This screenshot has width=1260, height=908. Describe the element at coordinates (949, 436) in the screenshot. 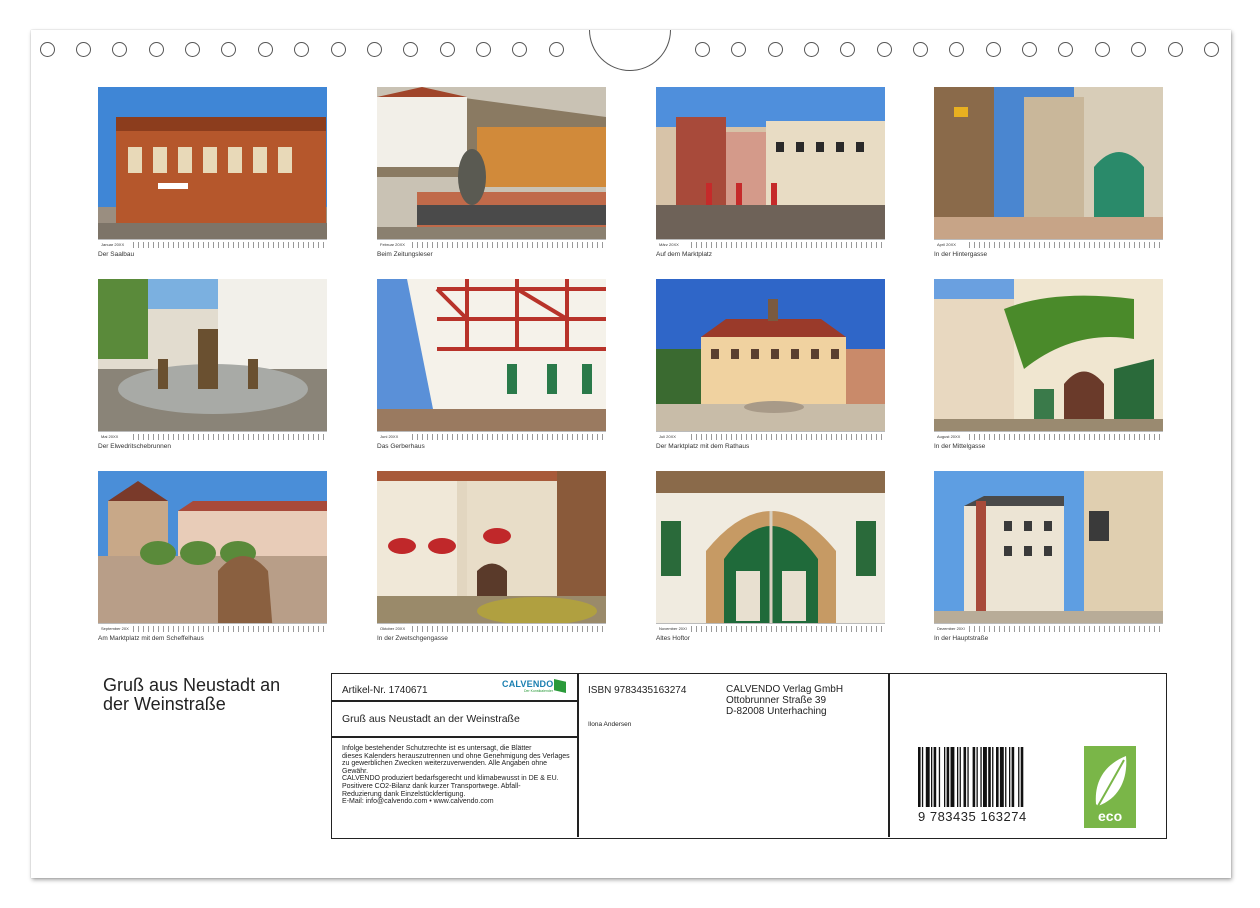

I see `month-label: August 20XX` at that location.